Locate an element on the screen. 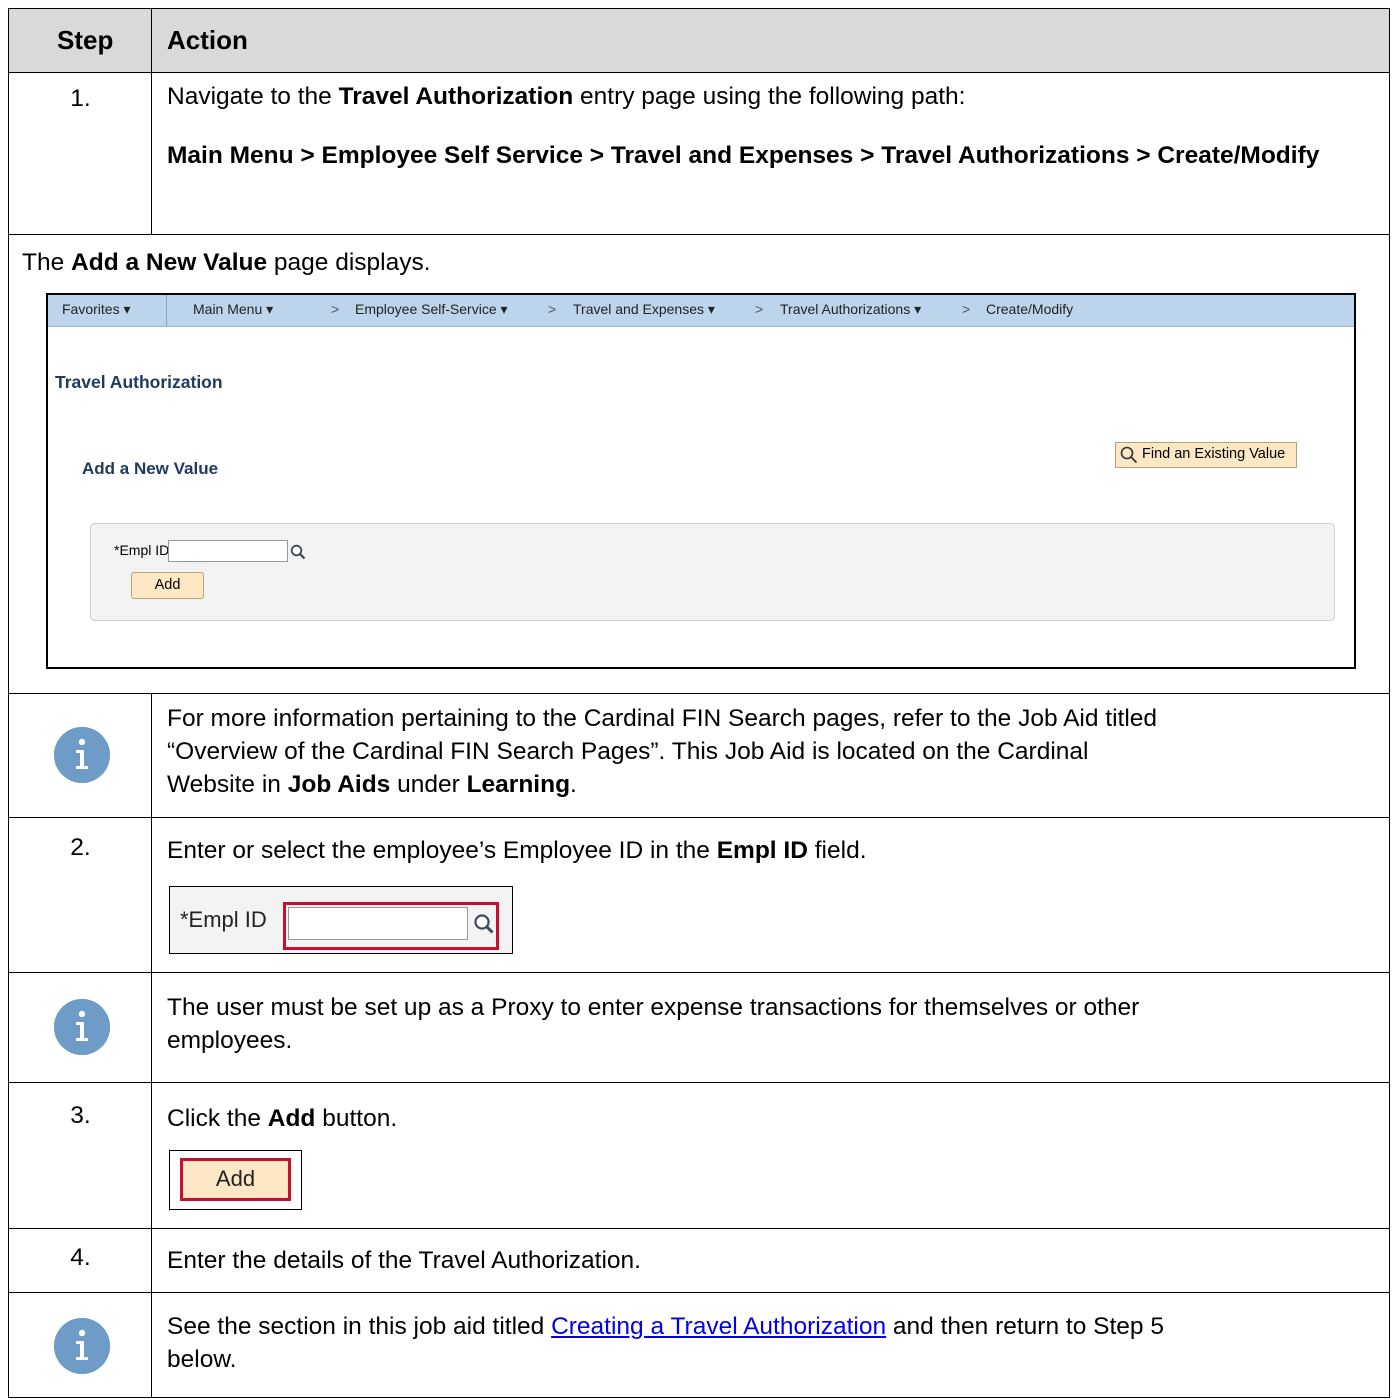 The width and height of the screenshot is (1392, 1399). header-action: Action is located at coordinates (207, 40).